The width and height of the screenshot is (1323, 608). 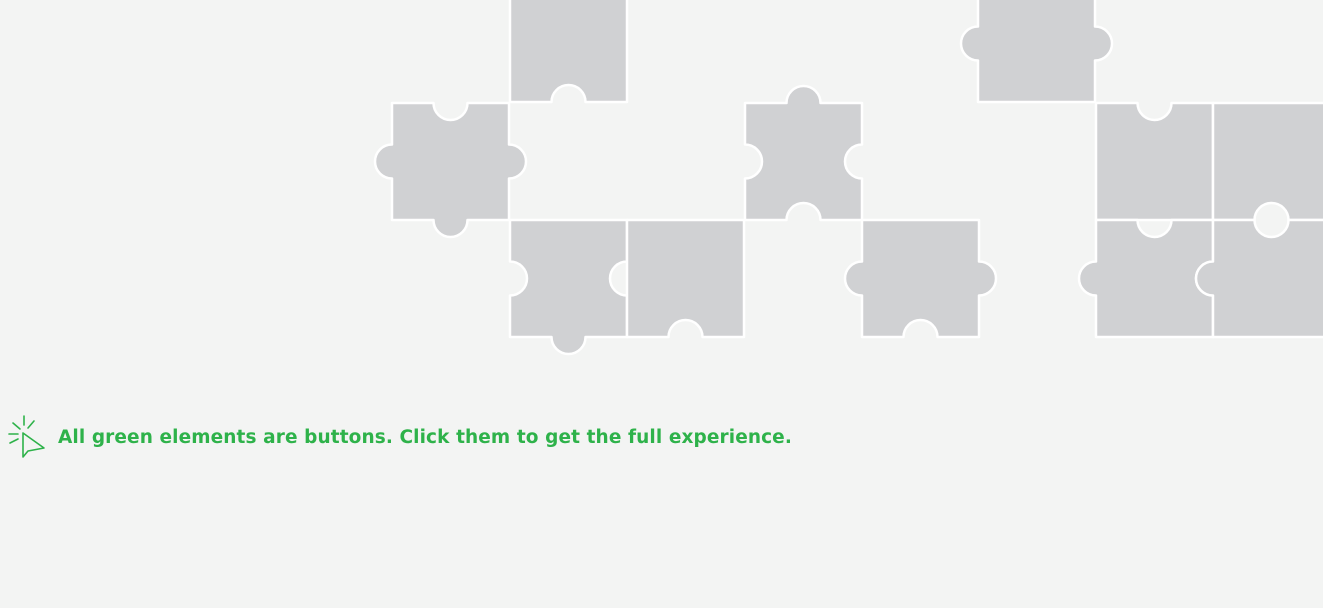 What do you see at coordinates (26, 436) in the screenshot?
I see `cursor-click-icon` at bounding box center [26, 436].